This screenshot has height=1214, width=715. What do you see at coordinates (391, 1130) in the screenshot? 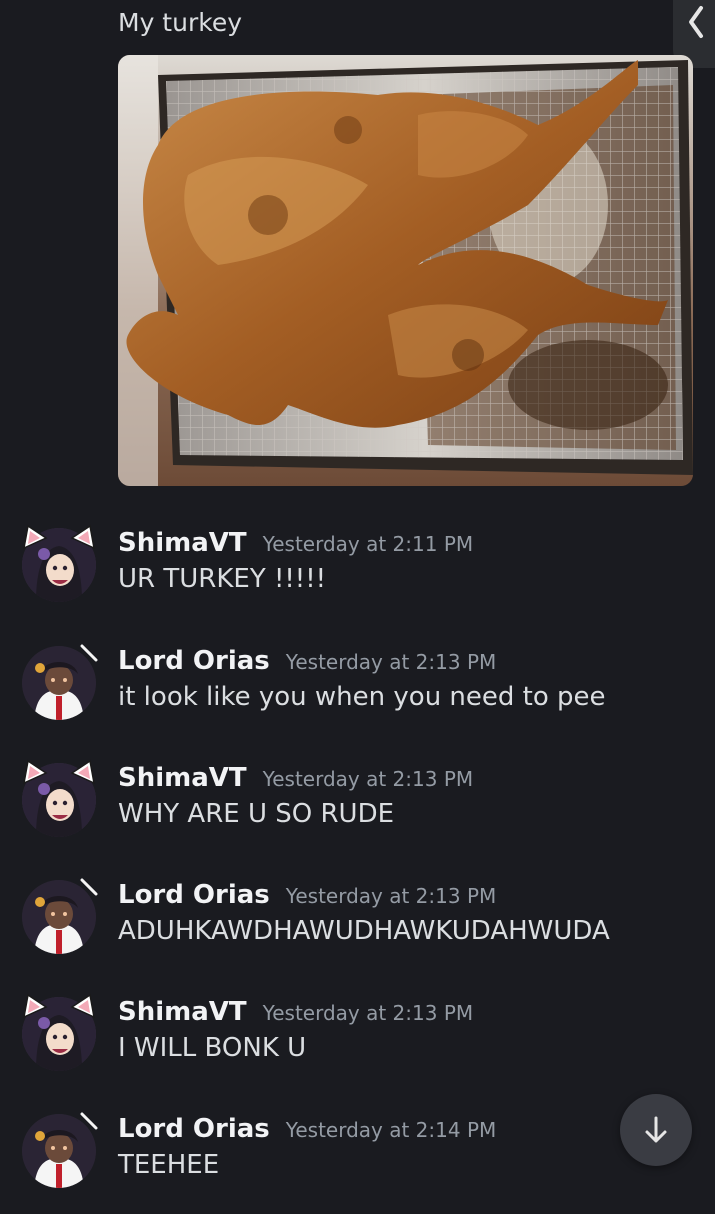
I see `timestamp: Yesterday at 2:14 PM` at bounding box center [391, 1130].